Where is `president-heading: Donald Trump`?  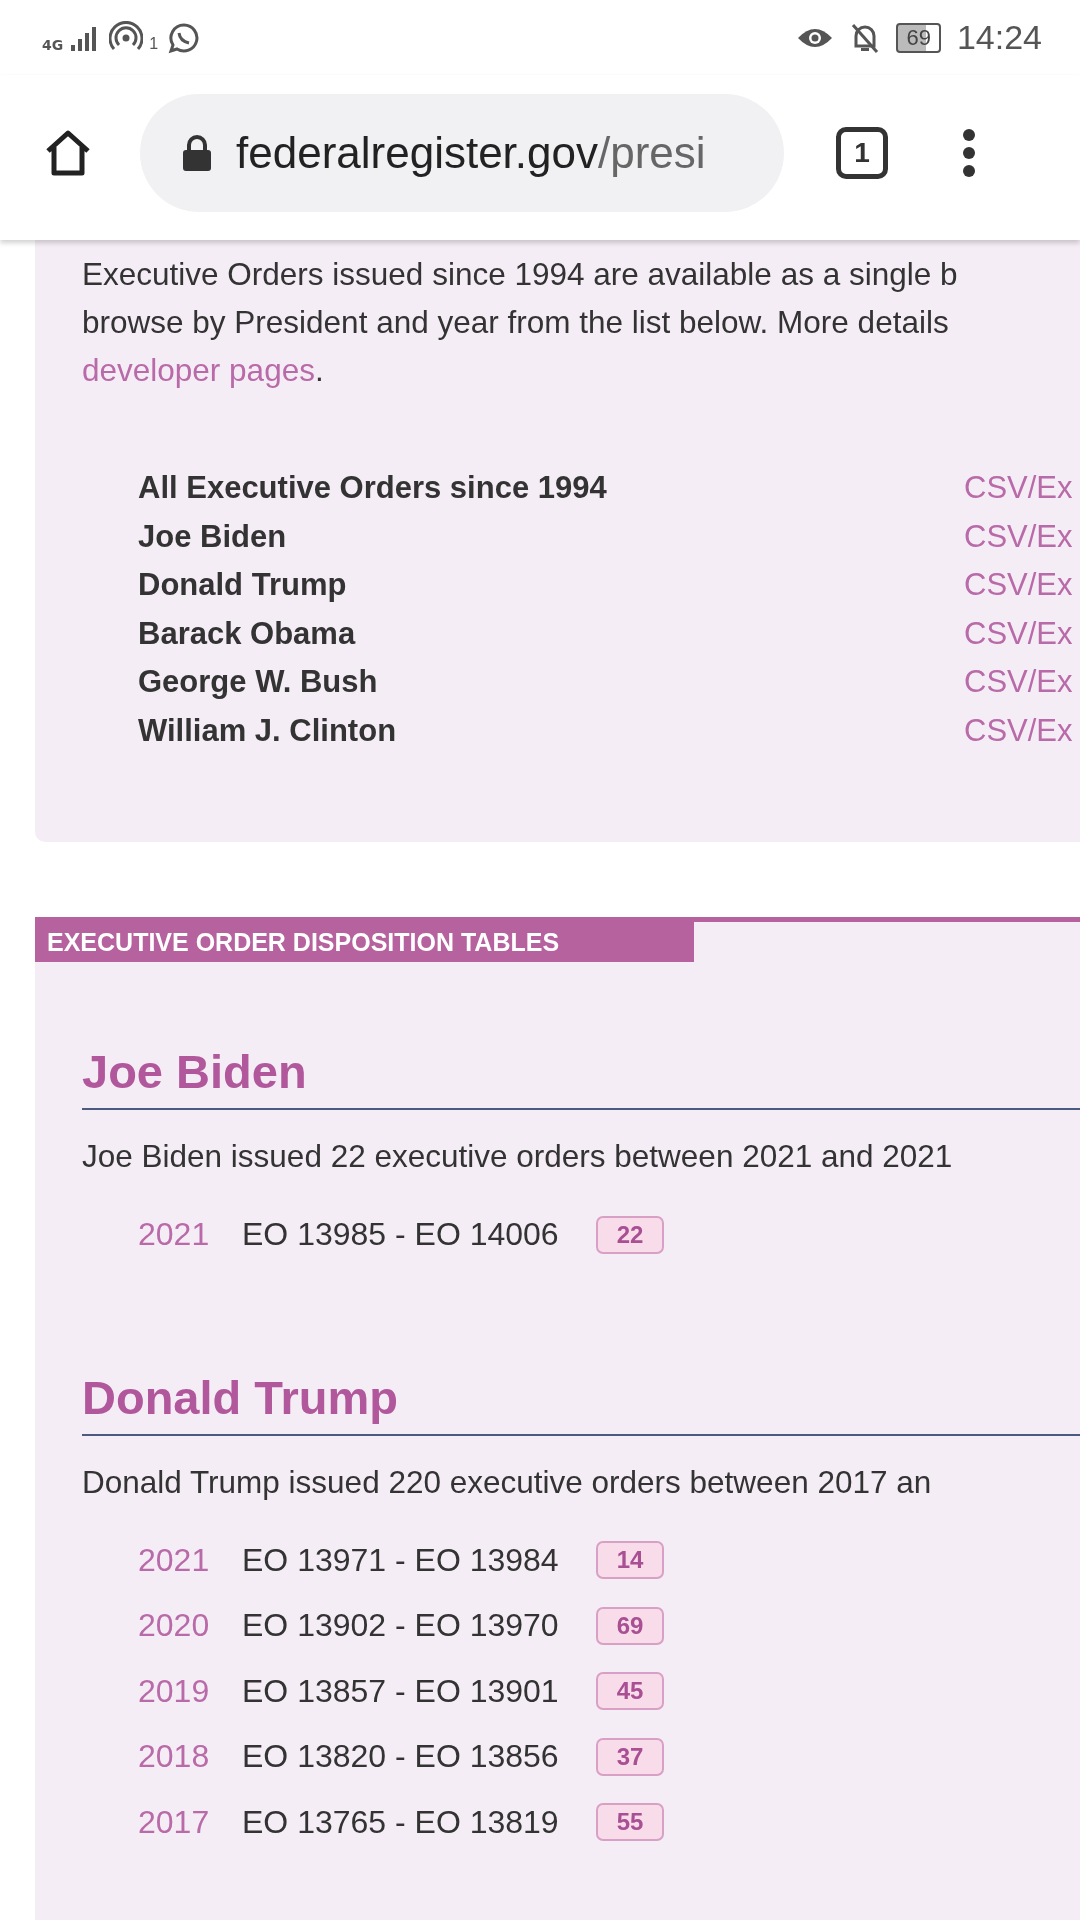 president-heading: Donald Trump is located at coordinates (581, 1401).